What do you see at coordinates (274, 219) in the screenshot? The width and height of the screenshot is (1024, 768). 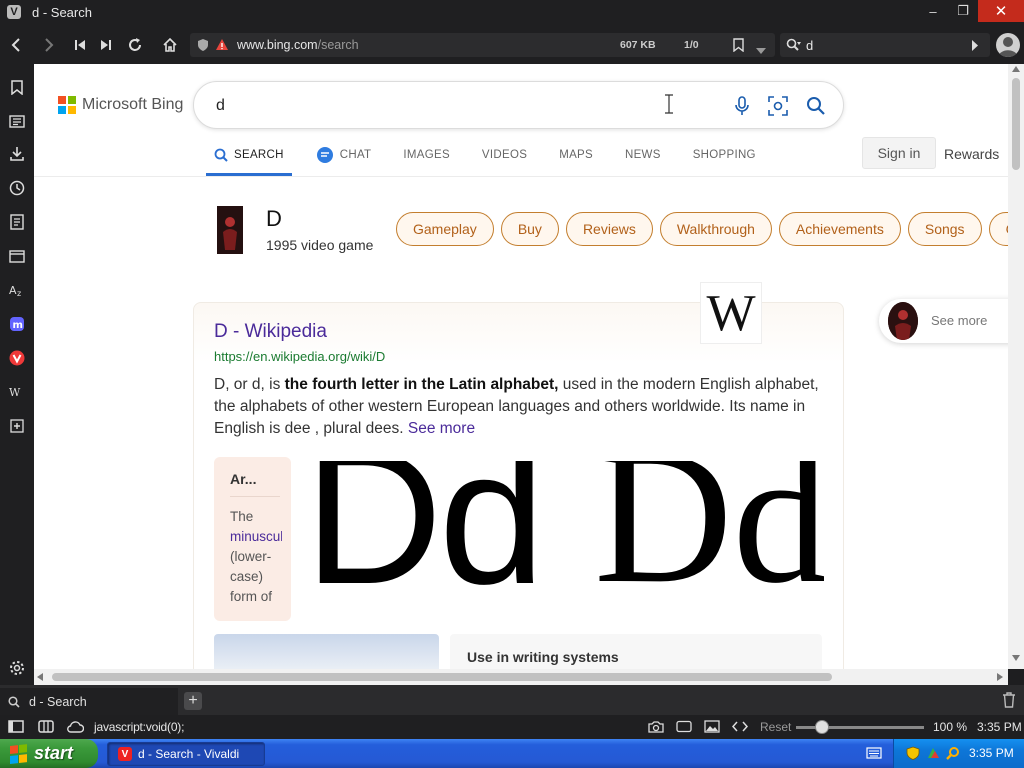 I see `entity-title: D` at bounding box center [274, 219].